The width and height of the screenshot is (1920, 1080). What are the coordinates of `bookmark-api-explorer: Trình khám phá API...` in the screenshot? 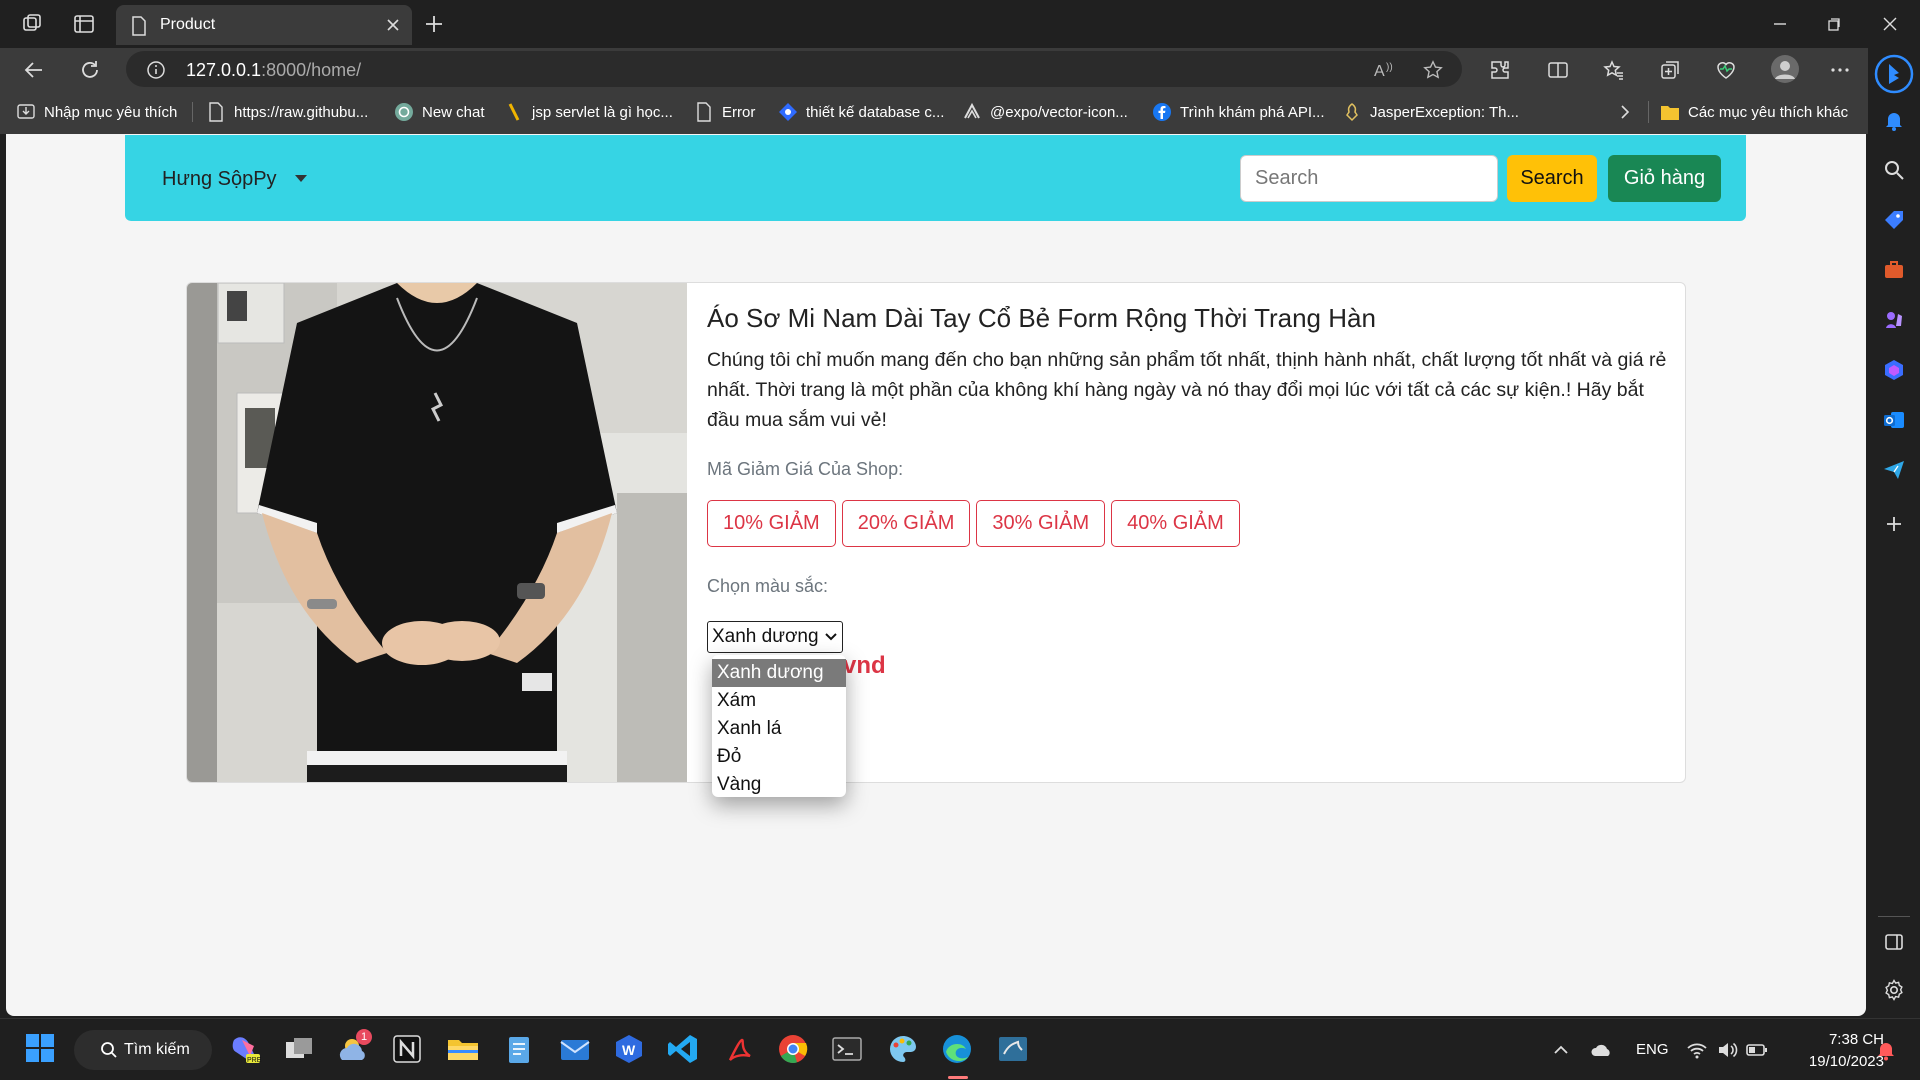 It's located at (1238, 112).